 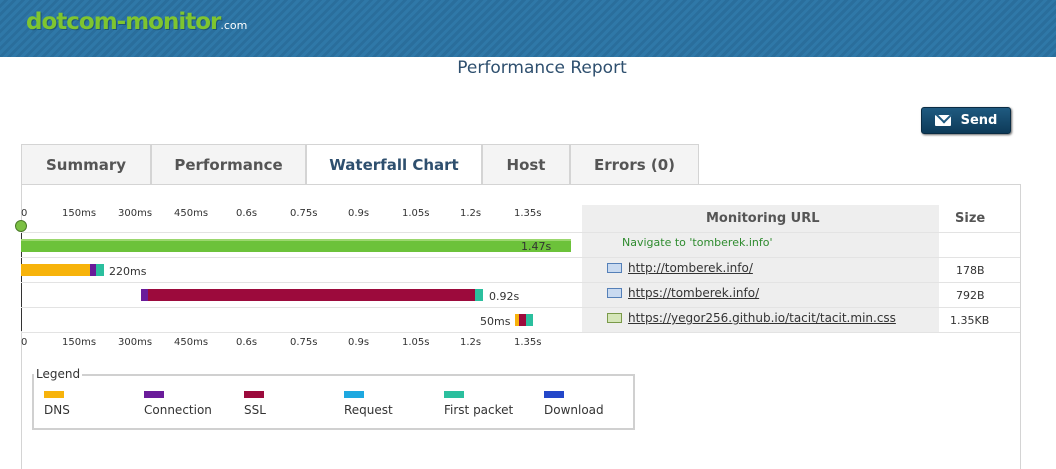 I want to click on size-value: 1.35KB, so click(x=970, y=320).